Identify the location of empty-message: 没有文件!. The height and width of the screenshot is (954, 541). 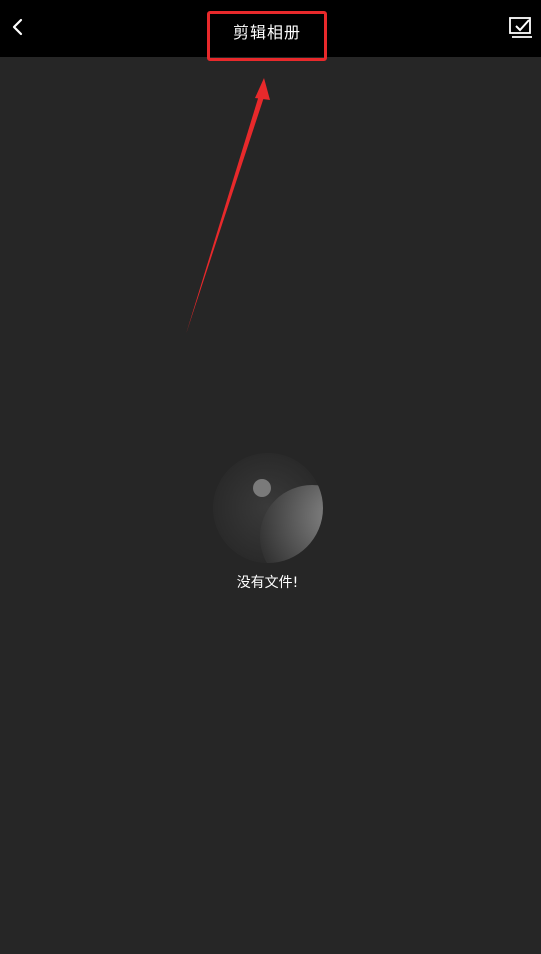
(267, 583).